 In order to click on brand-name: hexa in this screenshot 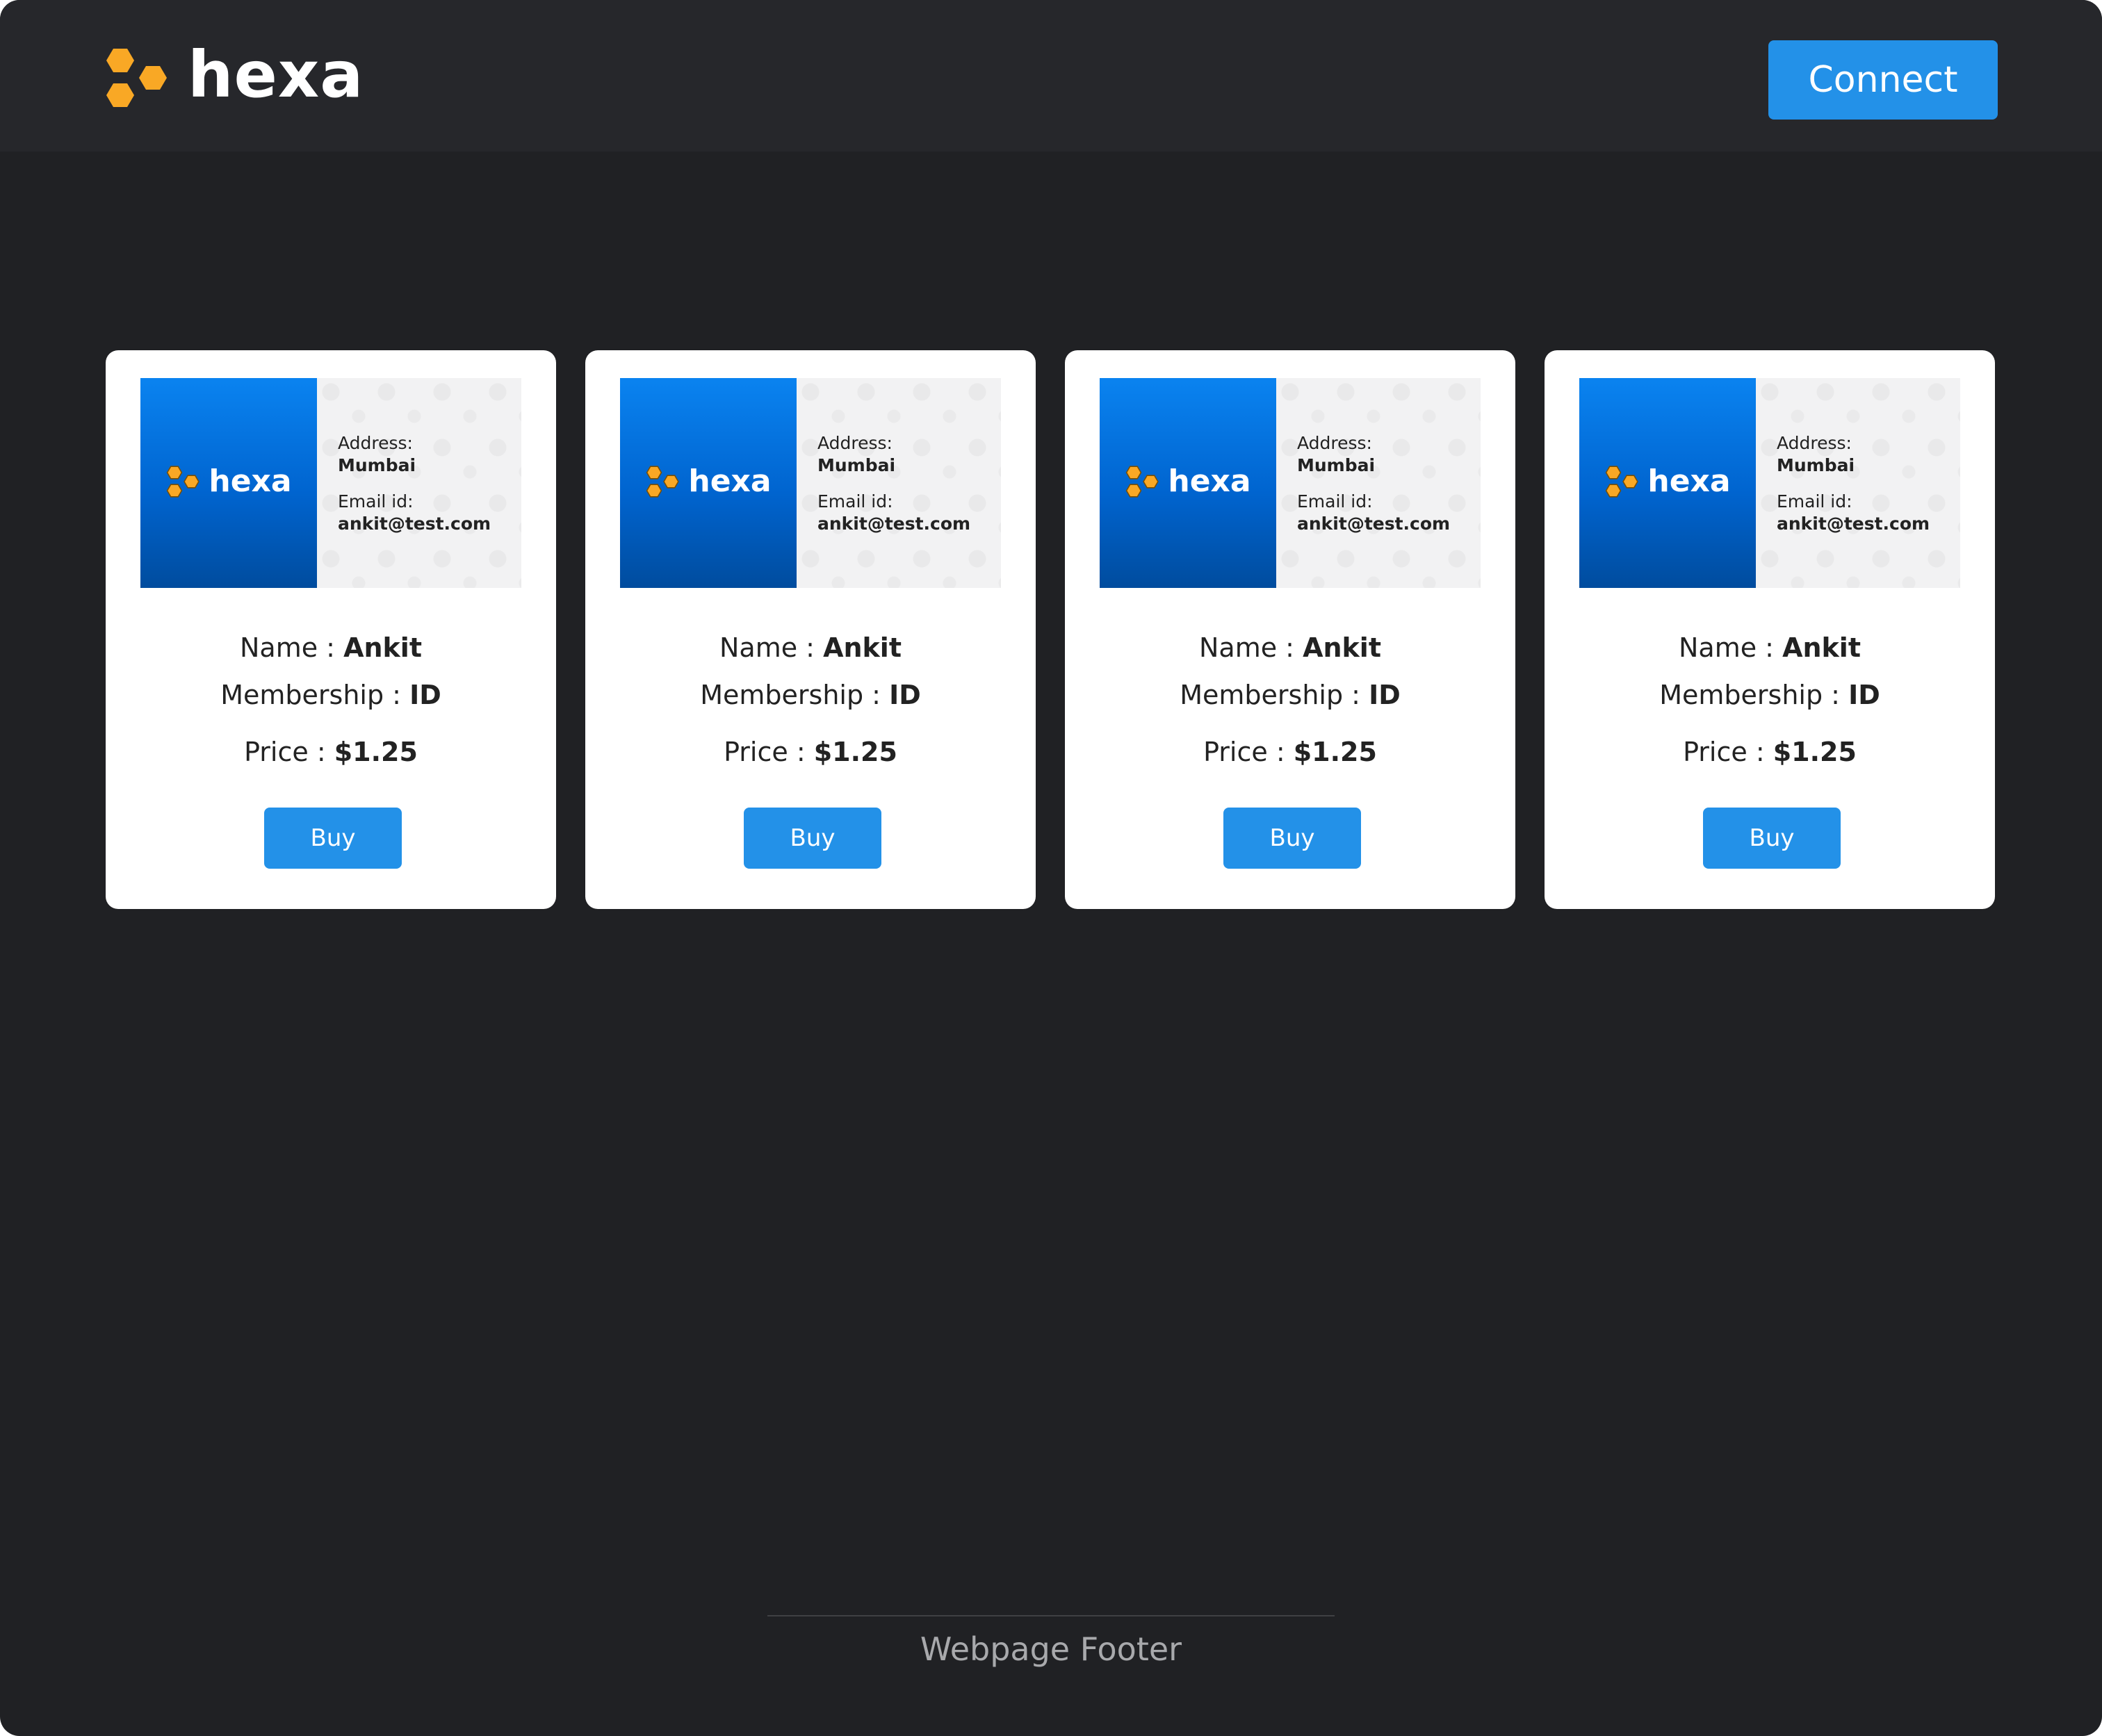, I will do `click(276, 75)`.